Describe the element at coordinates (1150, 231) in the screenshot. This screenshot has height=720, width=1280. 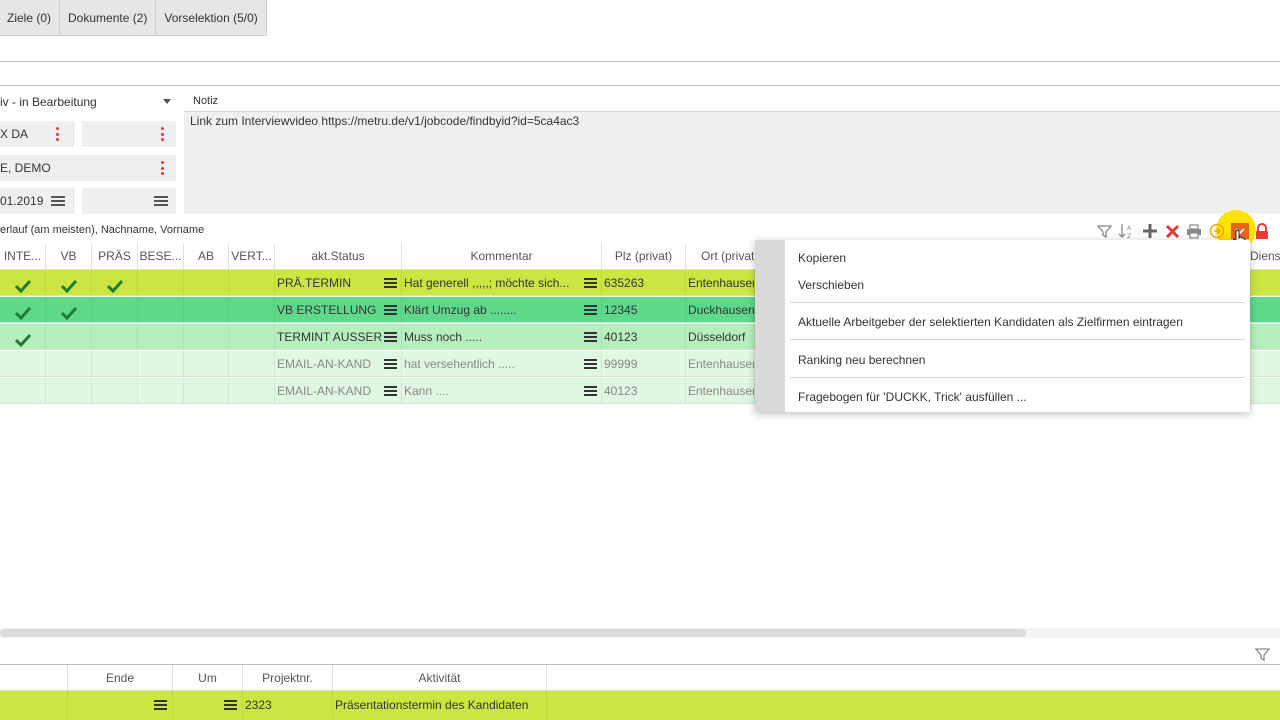
I see `add-icon` at that location.